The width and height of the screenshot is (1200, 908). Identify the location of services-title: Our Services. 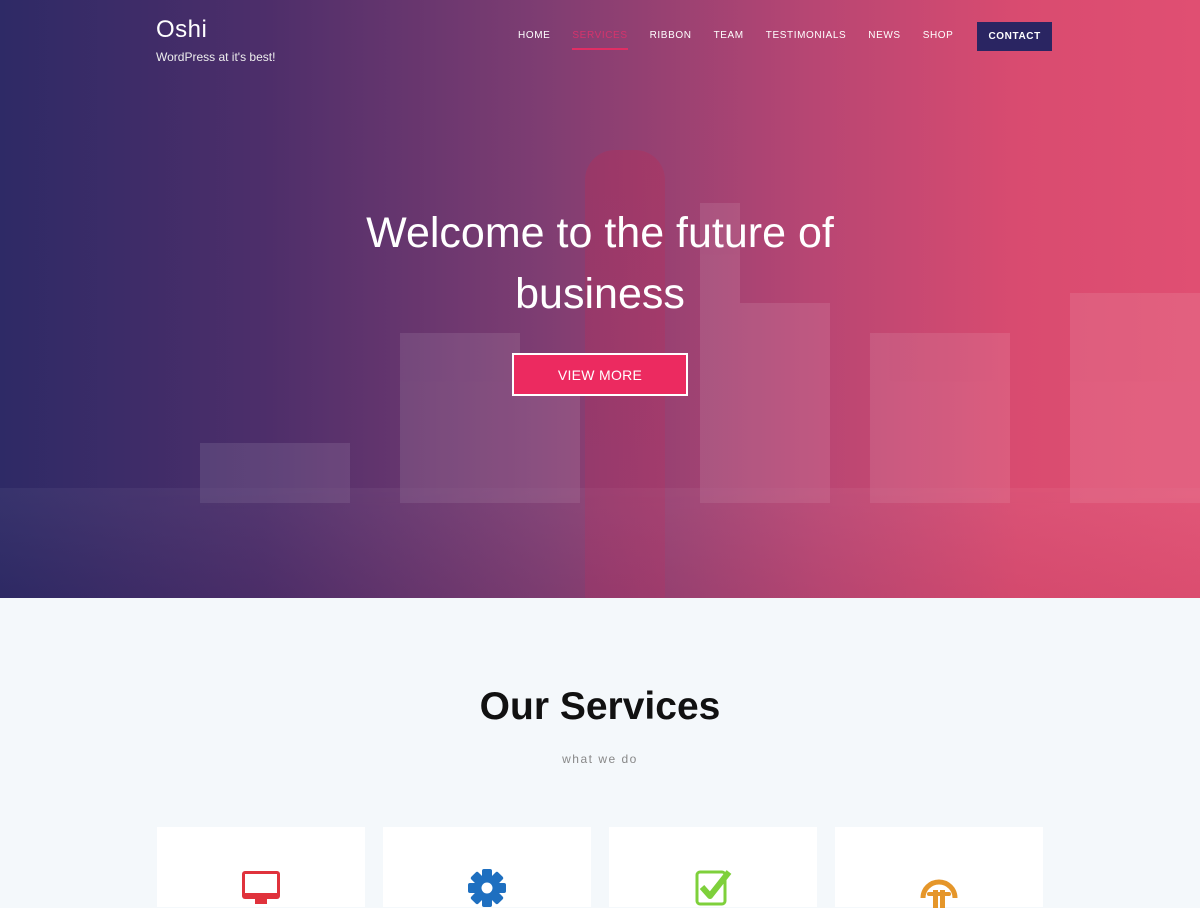
(600, 706).